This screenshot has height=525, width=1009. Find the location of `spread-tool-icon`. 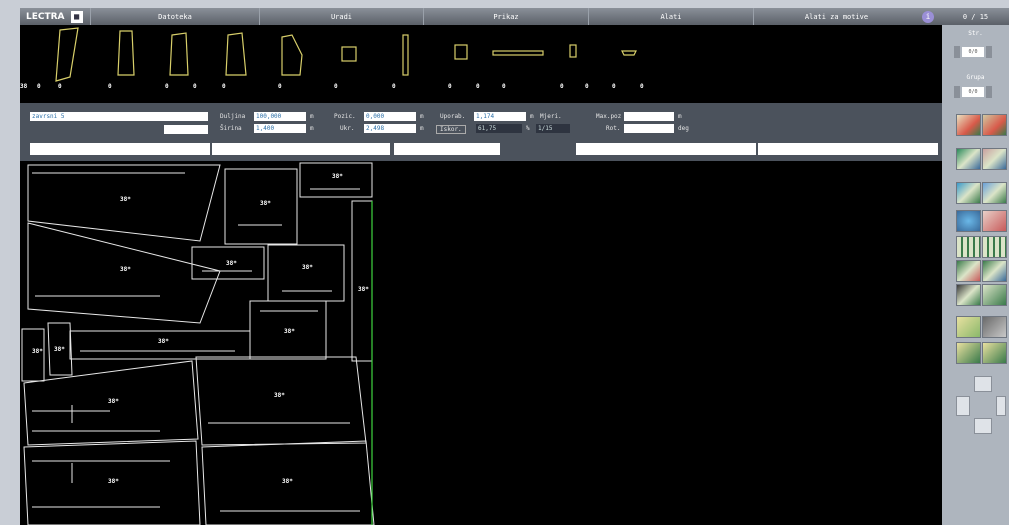

spread-tool-icon is located at coordinates (994, 247).